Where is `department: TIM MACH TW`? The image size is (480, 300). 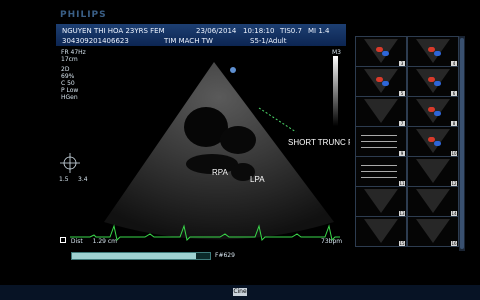 department: TIM MACH TW is located at coordinates (188, 41).